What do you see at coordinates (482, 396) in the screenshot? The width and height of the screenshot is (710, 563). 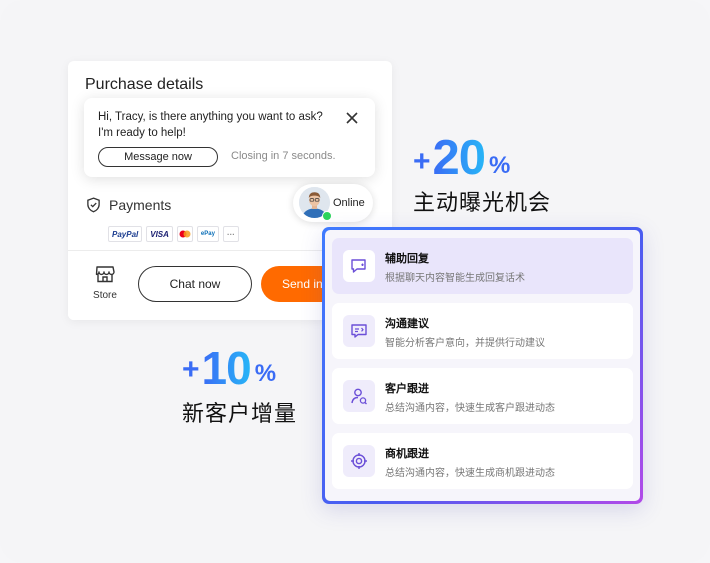 I see `feature-customer-followup: 客户跟进 总结沟通内容，快速生成客户跟进动态` at bounding box center [482, 396].